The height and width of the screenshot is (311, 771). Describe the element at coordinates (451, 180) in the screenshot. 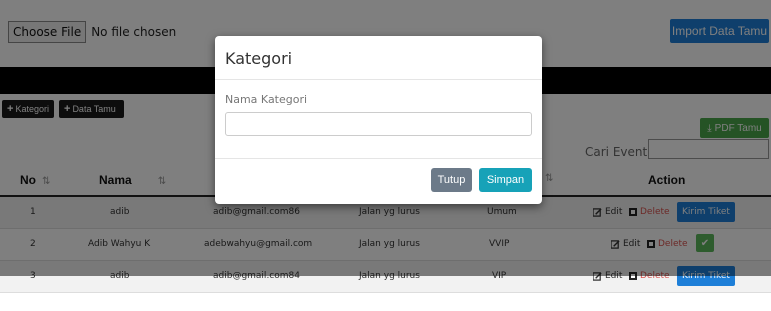

I see `tutup-button: Tutup` at that location.